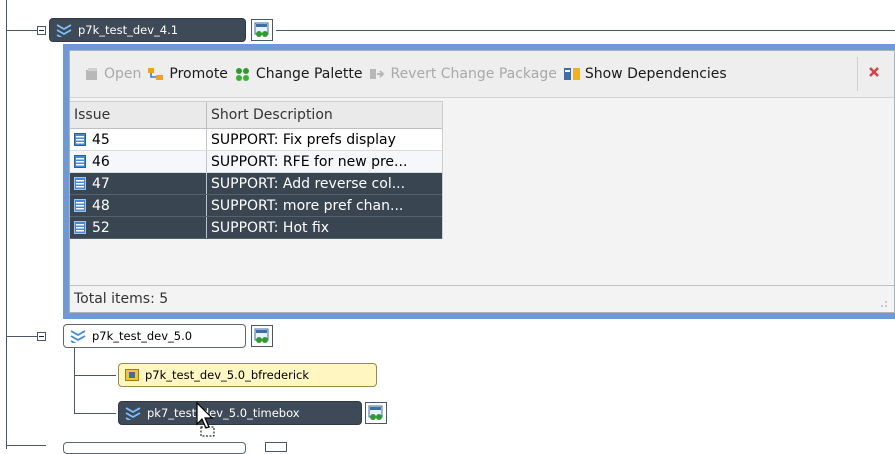 This screenshot has height=454, width=895. Describe the element at coordinates (377, 74) in the screenshot. I see `revert-icon` at that location.